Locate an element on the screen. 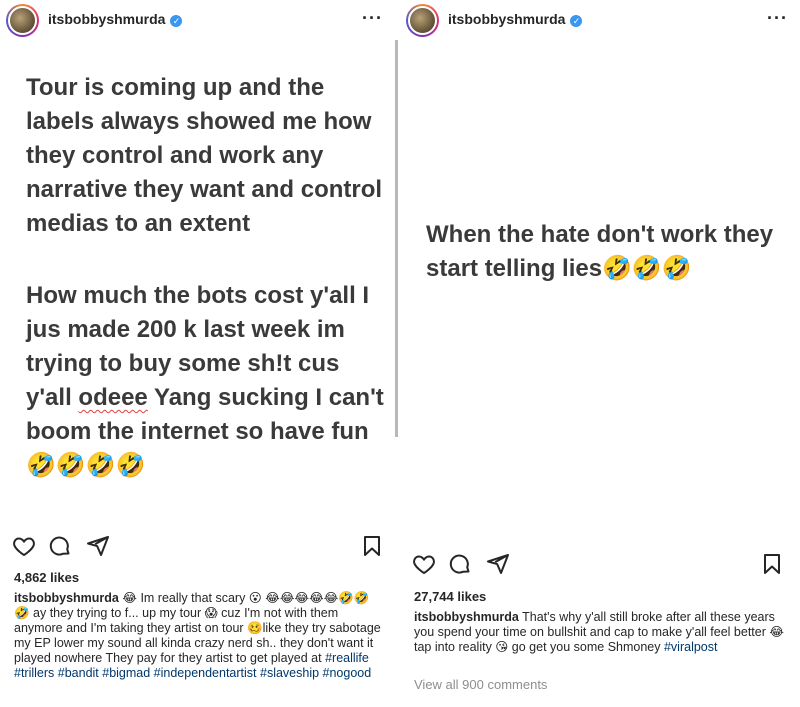 Image resolution: width=800 pixels, height=707 pixels. hashtags: #viralpost is located at coordinates (691, 647).